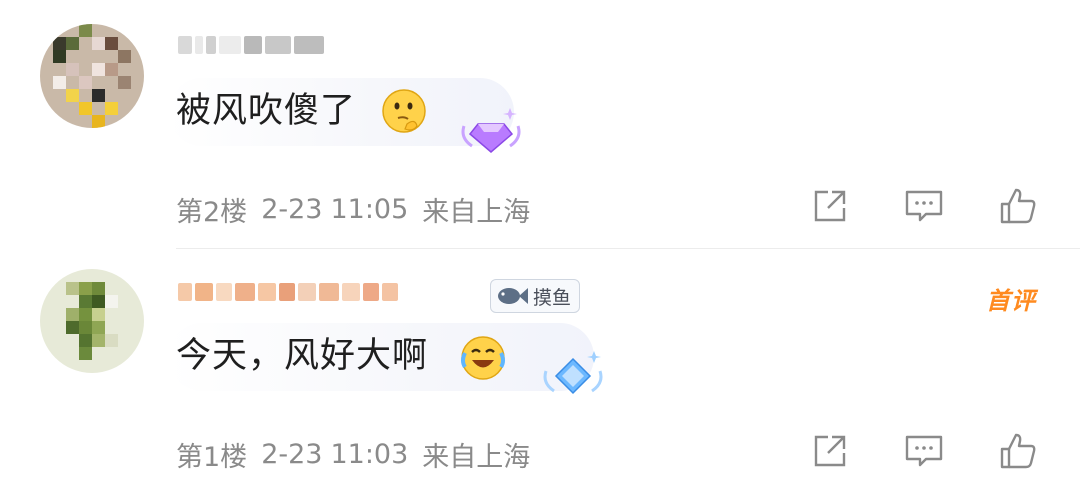 The height and width of the screenshot is (488, 1080). What do you see at coordinates (212, 212) in the screenshot?
I see `floor-label: 第2楼` at bounding box center [212, 212].